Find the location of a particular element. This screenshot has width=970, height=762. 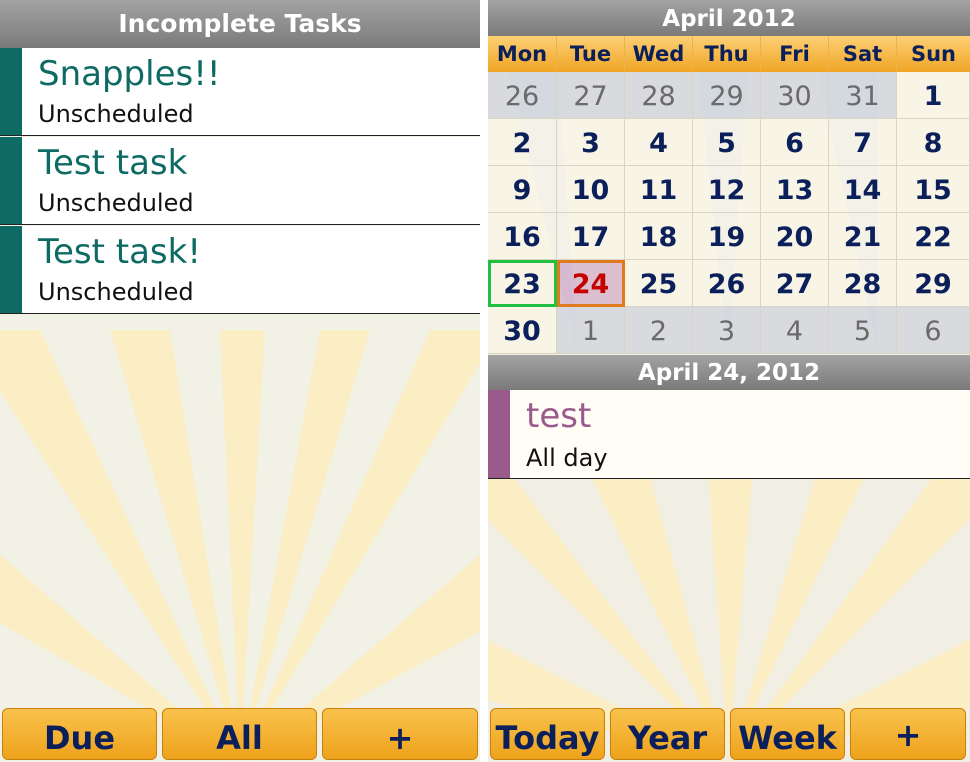

event-item: test All day is located at coordinates (729, 434).